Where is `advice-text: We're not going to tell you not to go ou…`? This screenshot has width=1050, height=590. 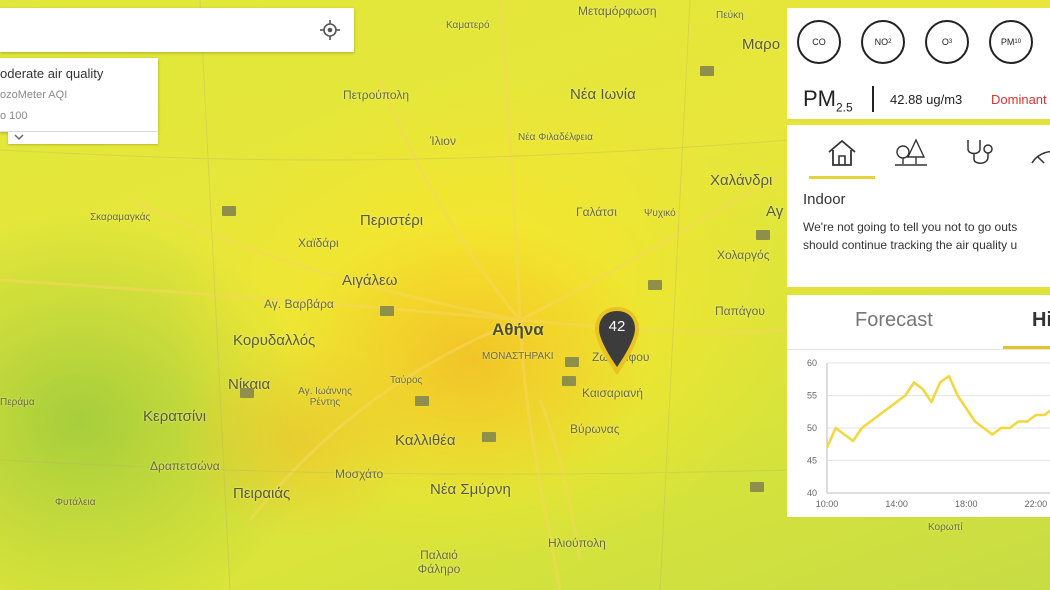
advice-text: We're not going to tell you not to go ou… is located at coordinates (926, 236).